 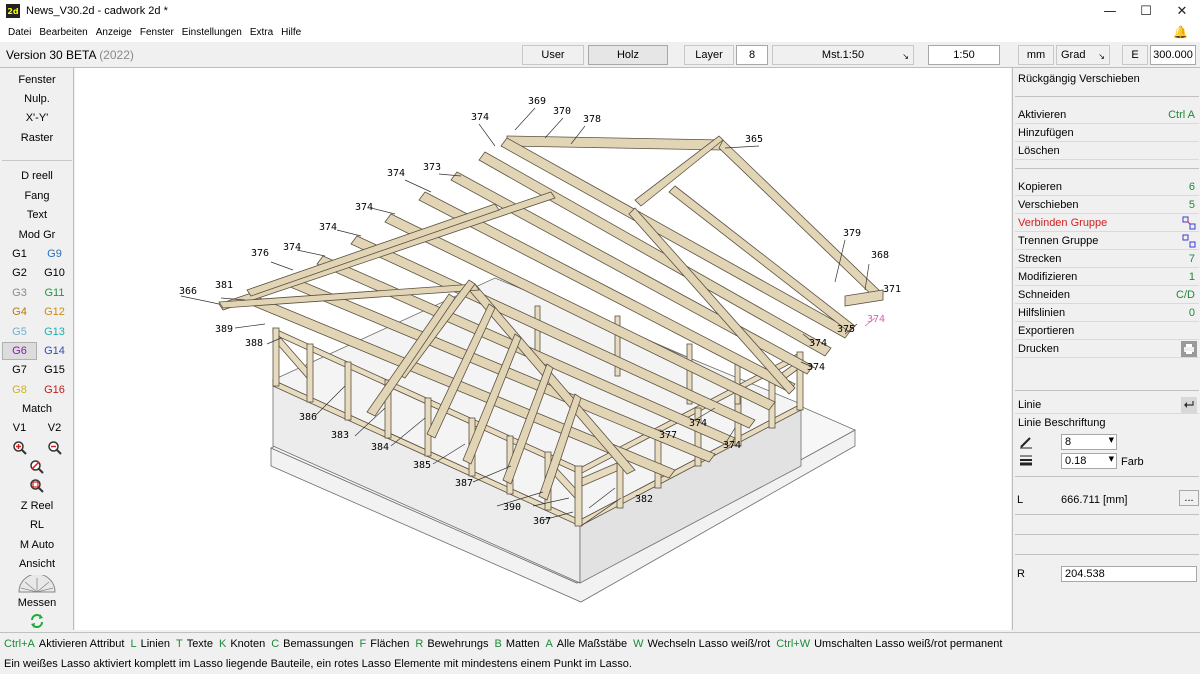 I want to click on part-label: 385, so click(x=422, y=465).